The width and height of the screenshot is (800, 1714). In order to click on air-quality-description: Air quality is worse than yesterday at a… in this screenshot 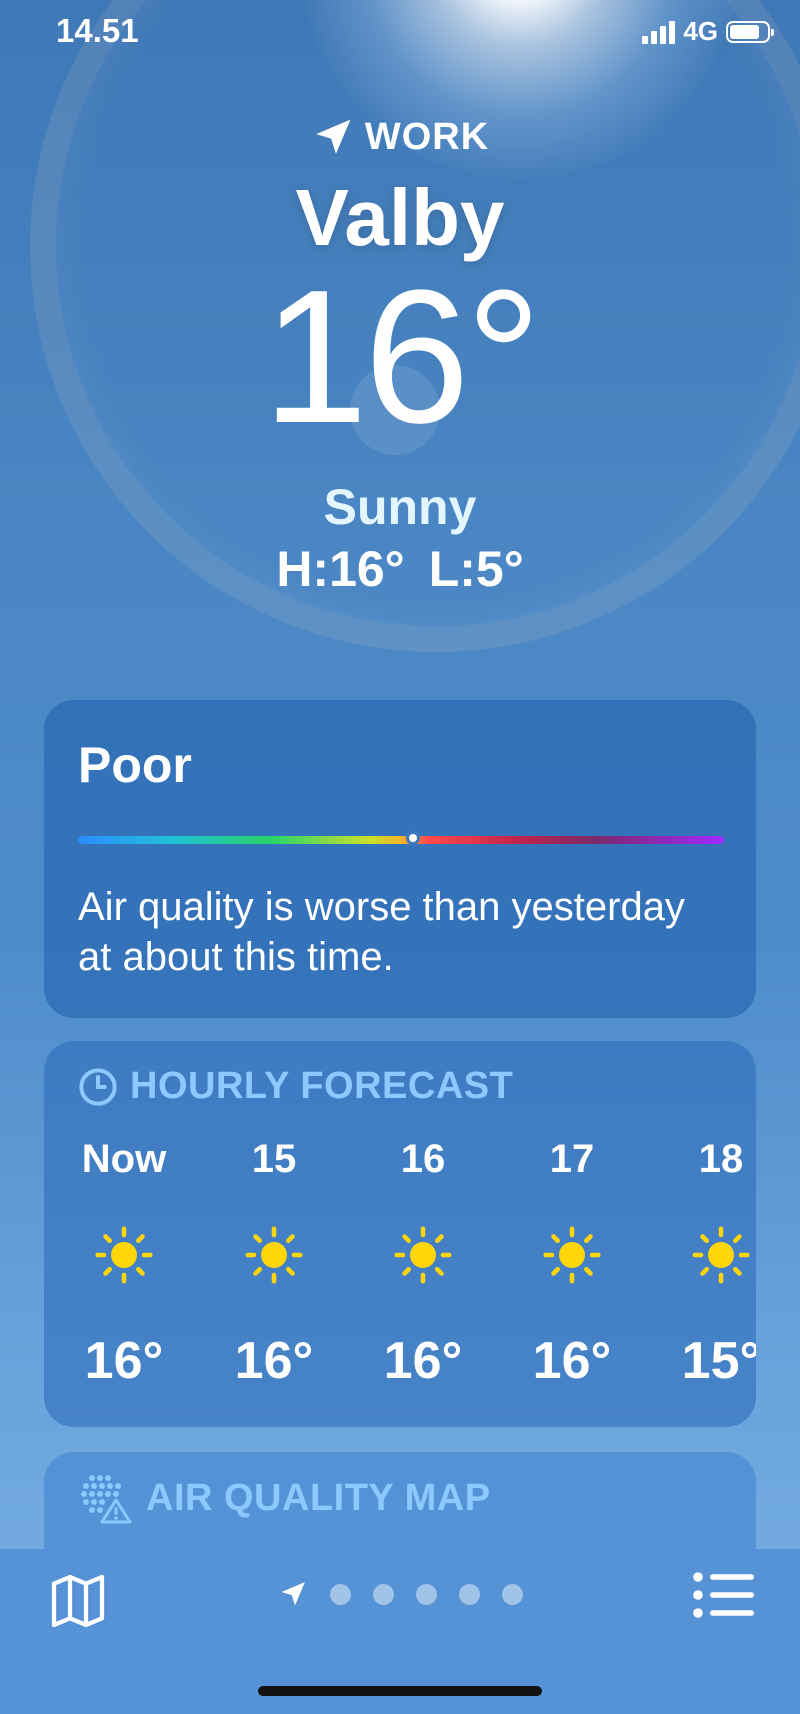, I will do `click(381, 932)`.